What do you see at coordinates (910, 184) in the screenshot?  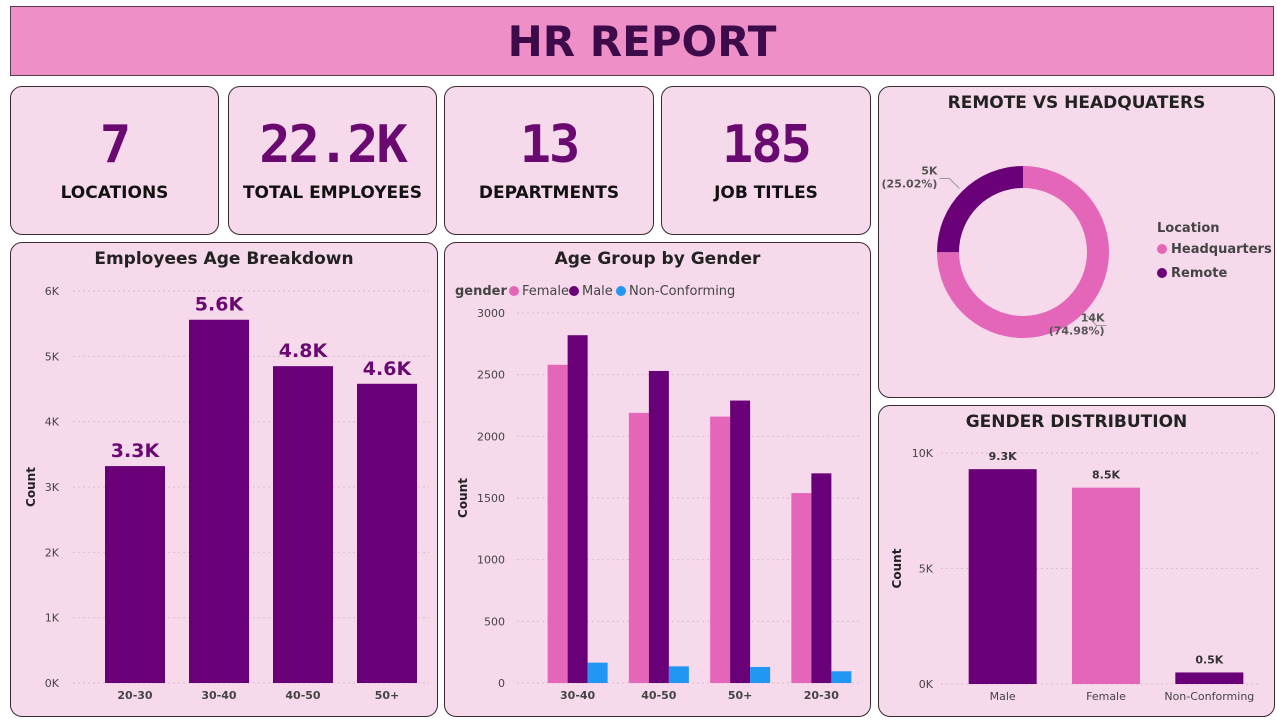 I see `slice-percent-label: (25.02%)` at bounding box center [910, 184].